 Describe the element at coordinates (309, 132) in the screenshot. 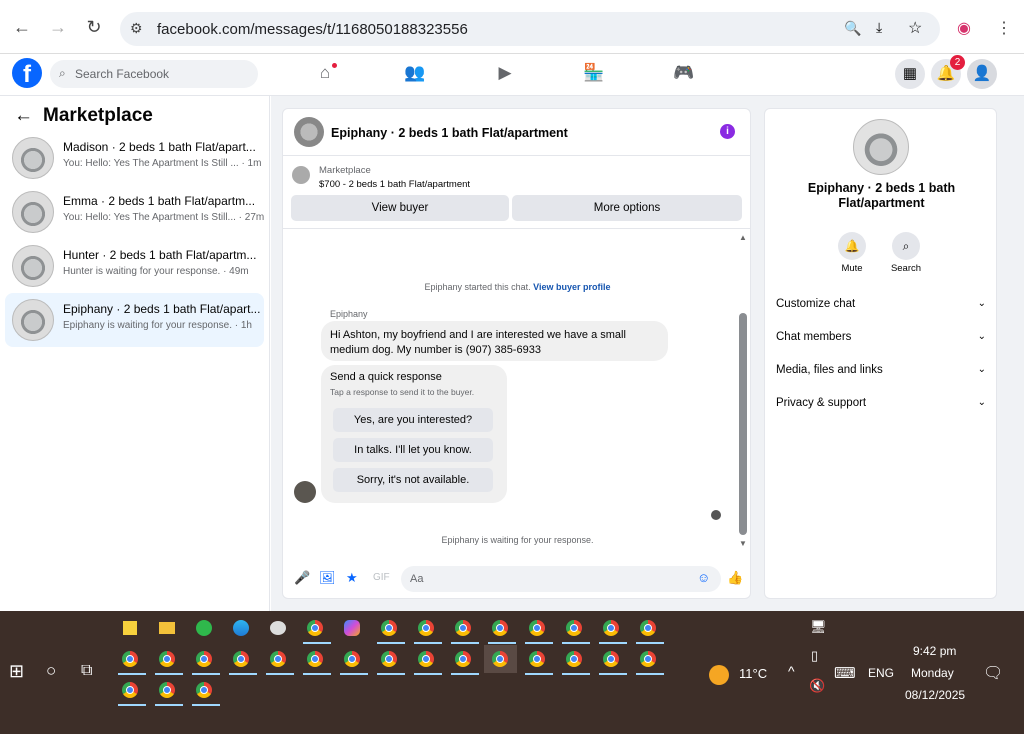

I see `chat-avatar` at that location.